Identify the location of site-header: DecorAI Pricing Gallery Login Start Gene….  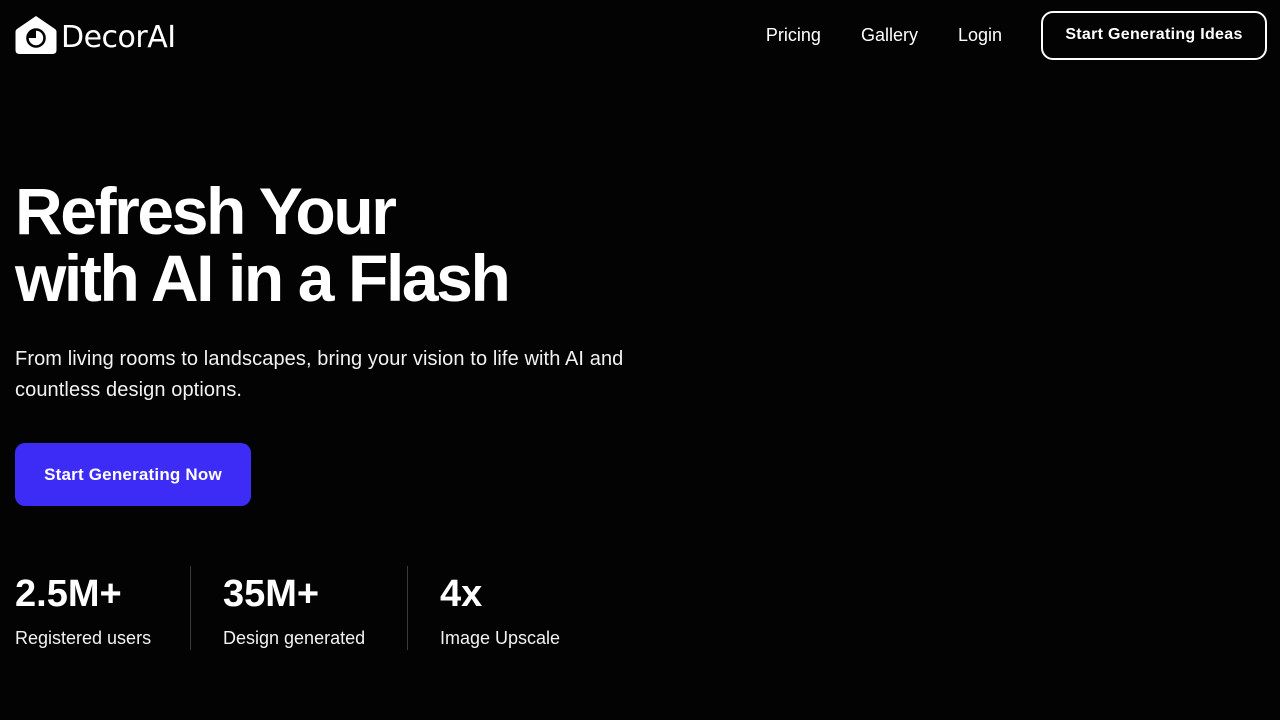
(640, 35).